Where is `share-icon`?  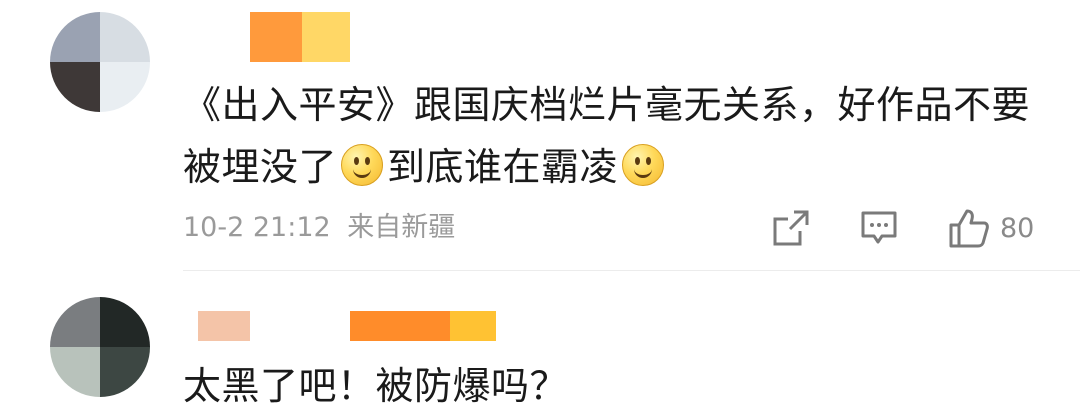
share-icon is located at coordinates (791, 228).